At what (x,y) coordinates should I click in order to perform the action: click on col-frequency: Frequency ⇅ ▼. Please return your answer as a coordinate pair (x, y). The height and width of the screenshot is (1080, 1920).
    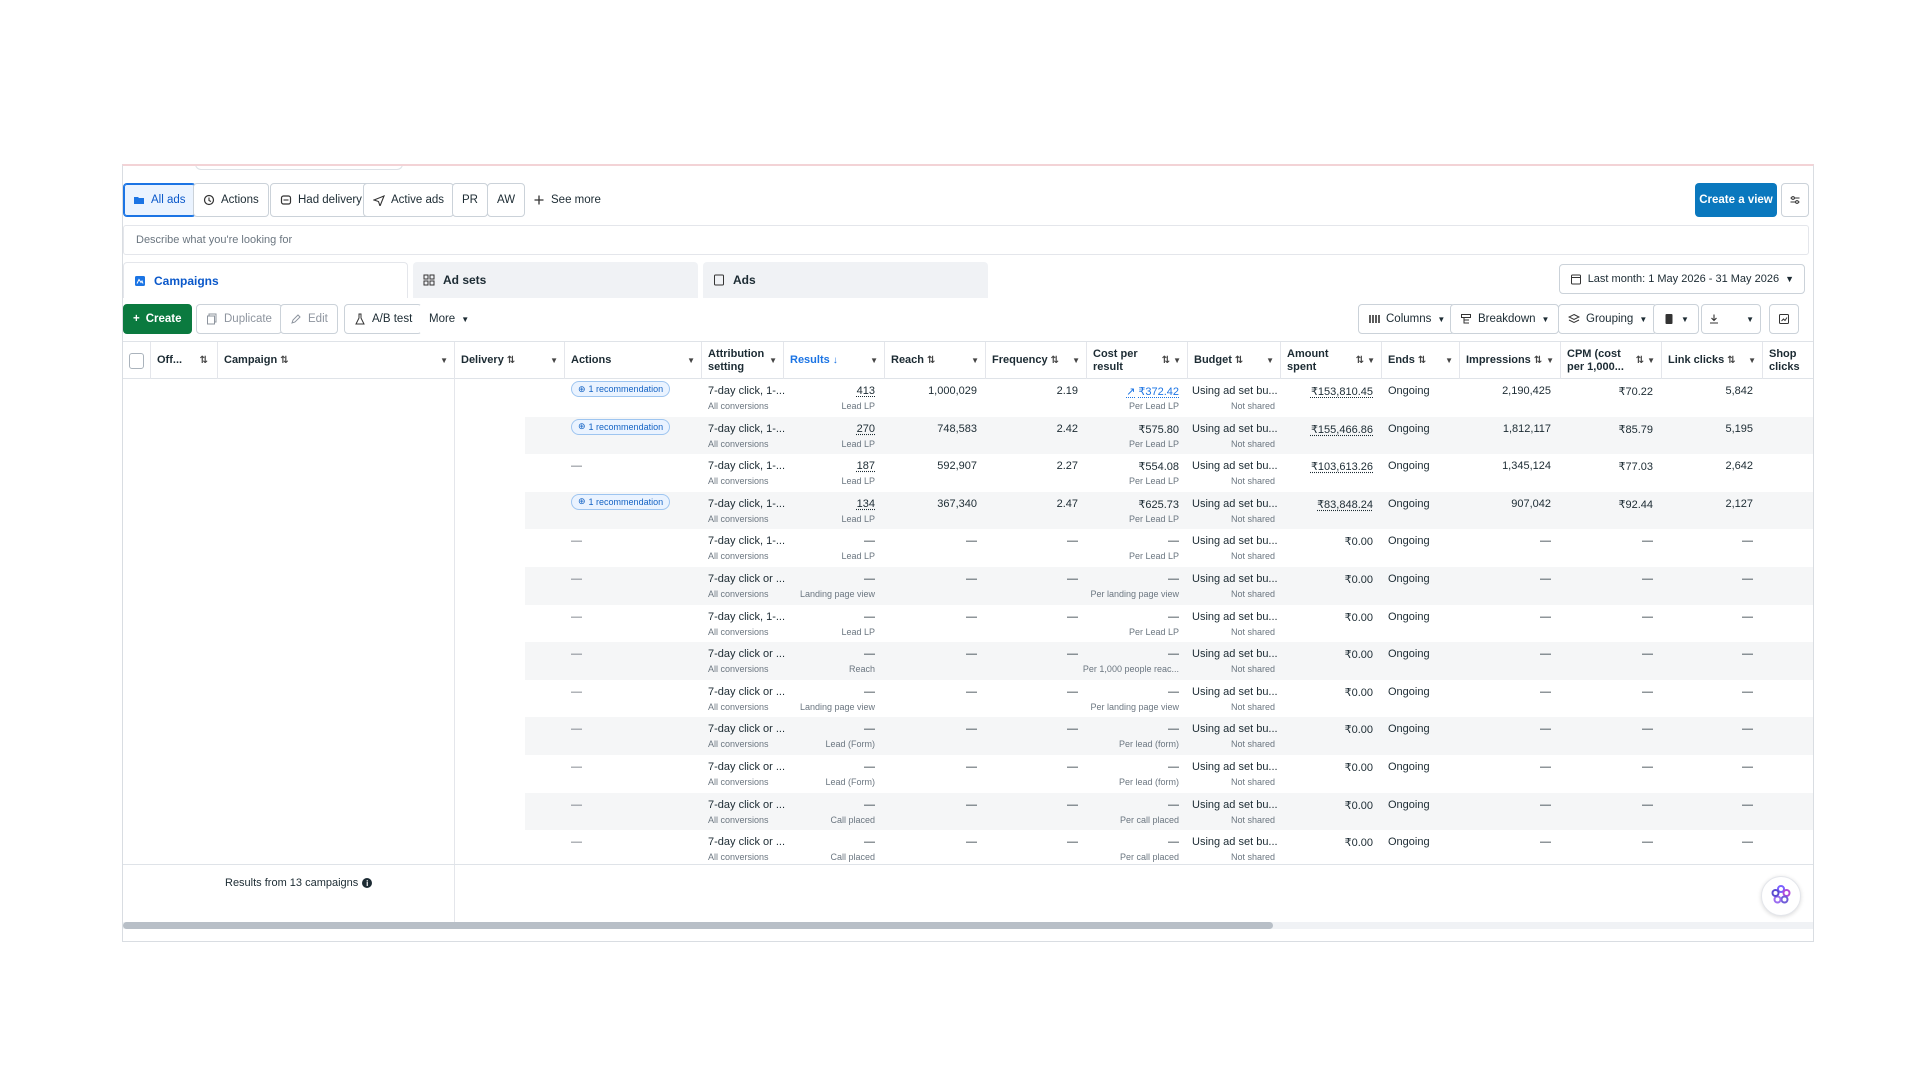
    Looking at the image, I should click on (1036, 360).